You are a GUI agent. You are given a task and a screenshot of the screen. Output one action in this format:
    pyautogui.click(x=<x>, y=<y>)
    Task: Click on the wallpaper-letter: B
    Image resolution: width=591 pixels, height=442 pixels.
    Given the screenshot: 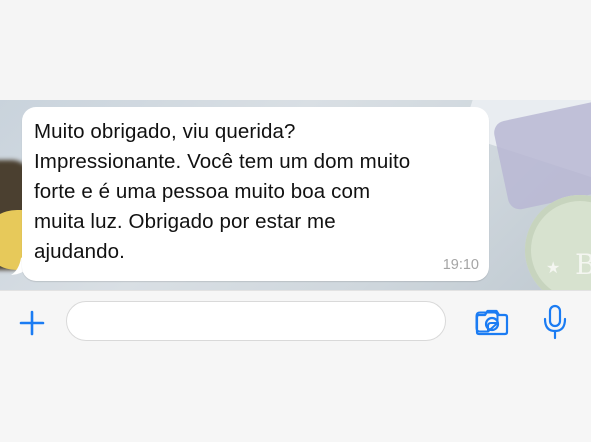 What is the action you would take?
    pyautogui.click(x=583, y=264)
    